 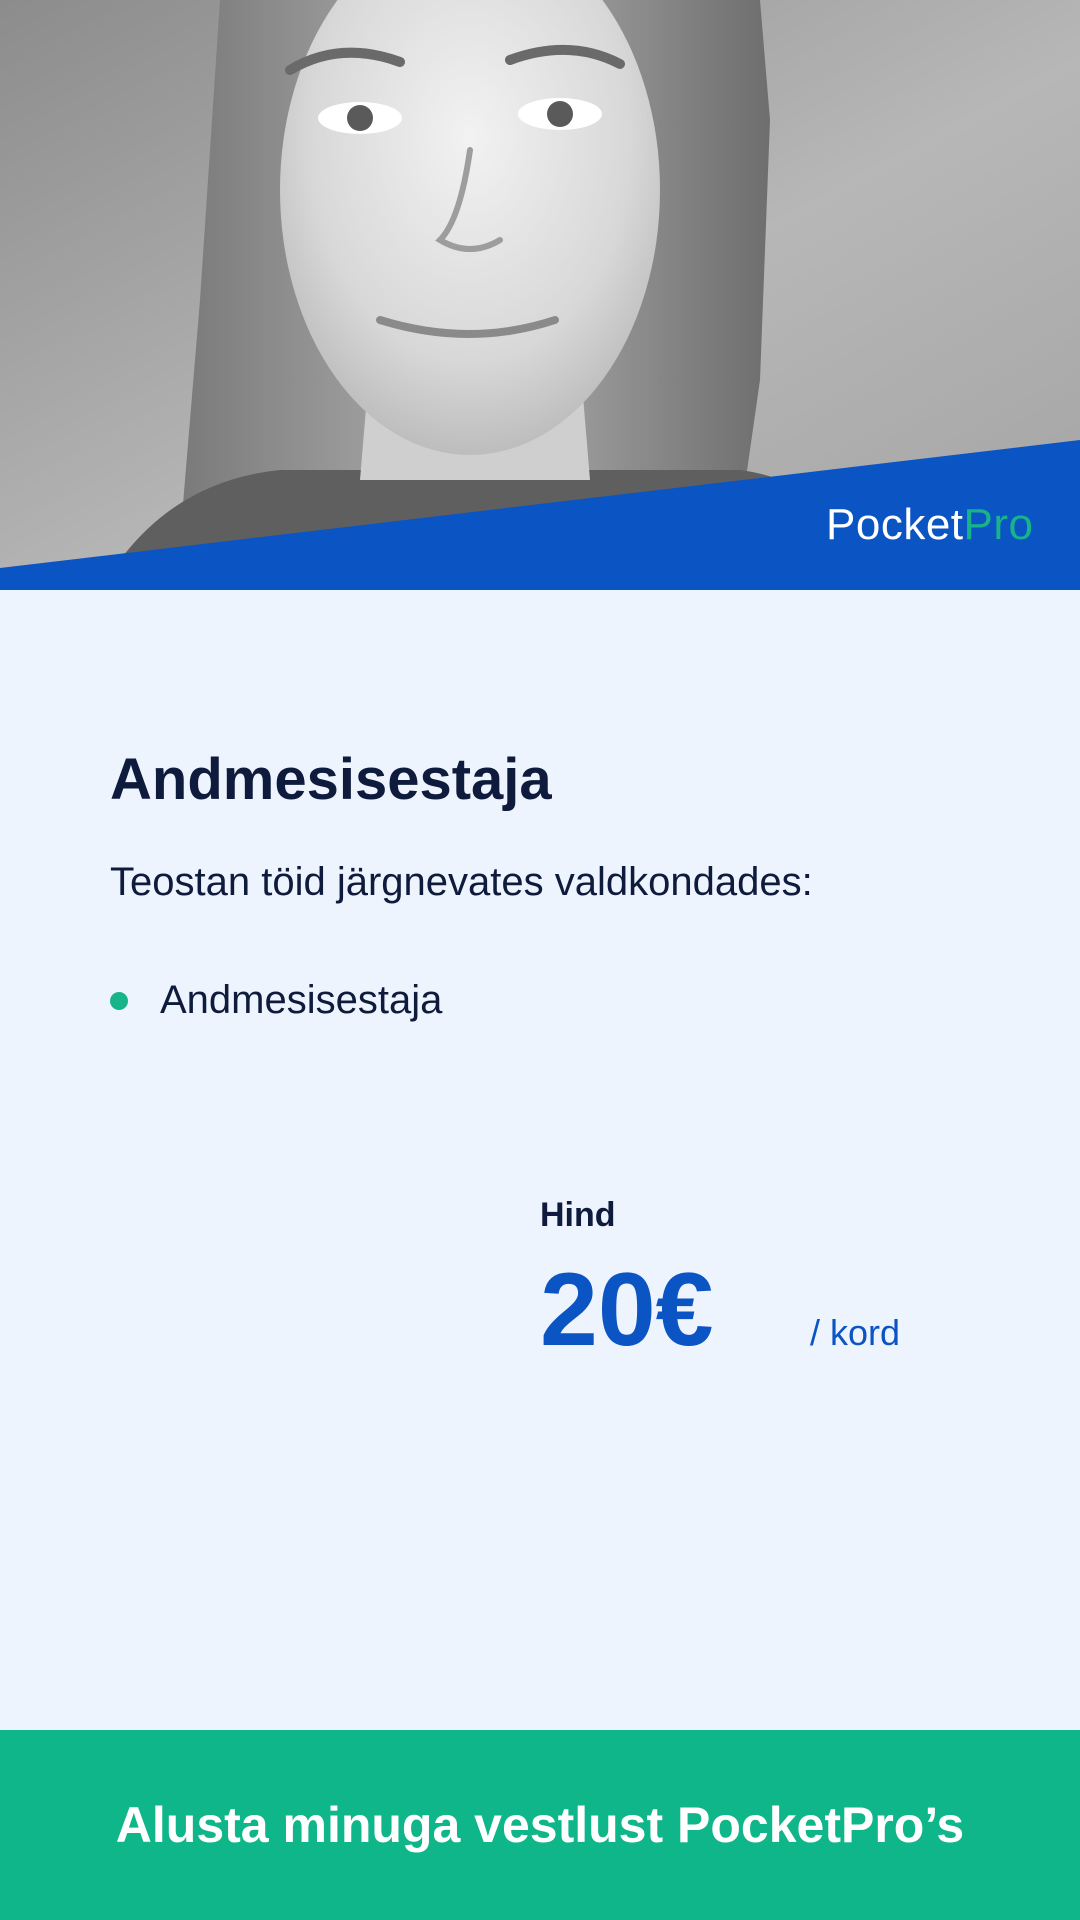 What do you see at coordinates (331, 779) in the screenshot?
I see `job-title: Andmesisestaja` at bounding box center [331, 779].